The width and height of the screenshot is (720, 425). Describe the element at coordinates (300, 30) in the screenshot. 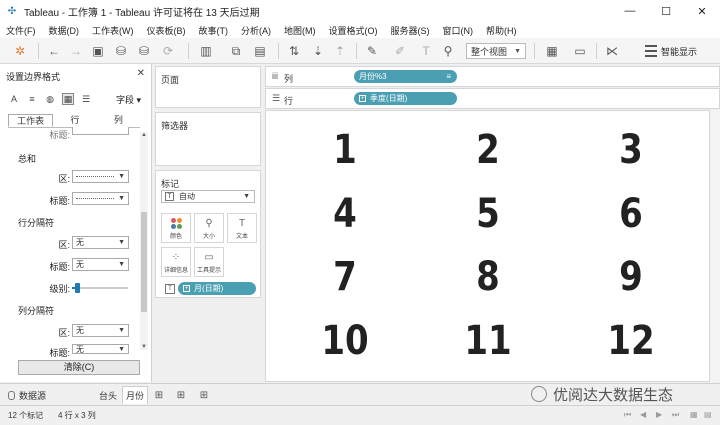

I see `menu-map: 地图(M)` at that location.